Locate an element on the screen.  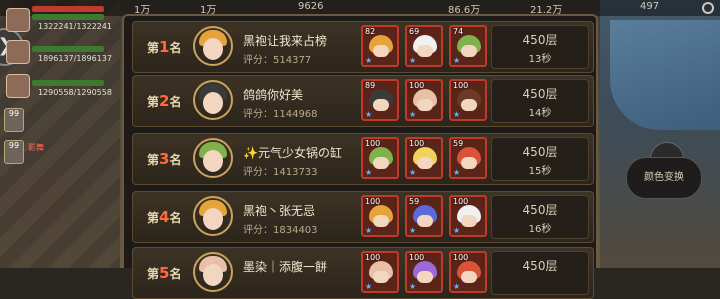
sidebar-tag: 影舞 is located at coordinates (36, 147).